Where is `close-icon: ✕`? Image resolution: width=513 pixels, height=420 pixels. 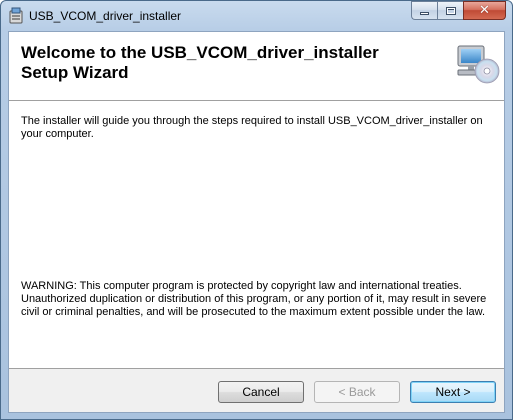
close-icon: ✕ is located at coordinates (484, 10).